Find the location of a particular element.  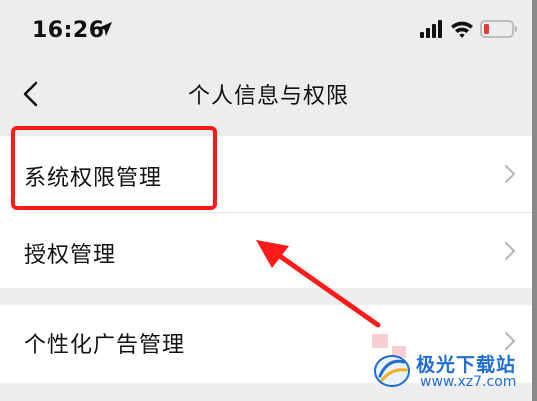

wifi-icon is located at coordinates (462, 29).